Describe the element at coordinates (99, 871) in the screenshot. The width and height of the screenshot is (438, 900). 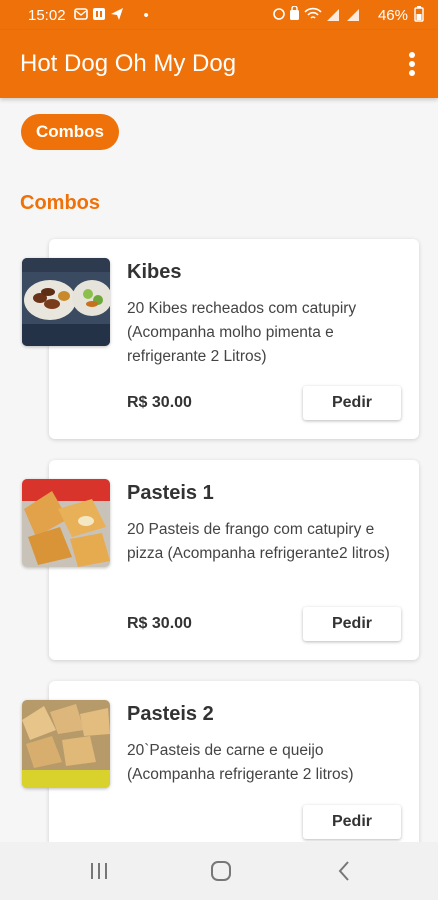
I see `recent-apps-icon` at that location.